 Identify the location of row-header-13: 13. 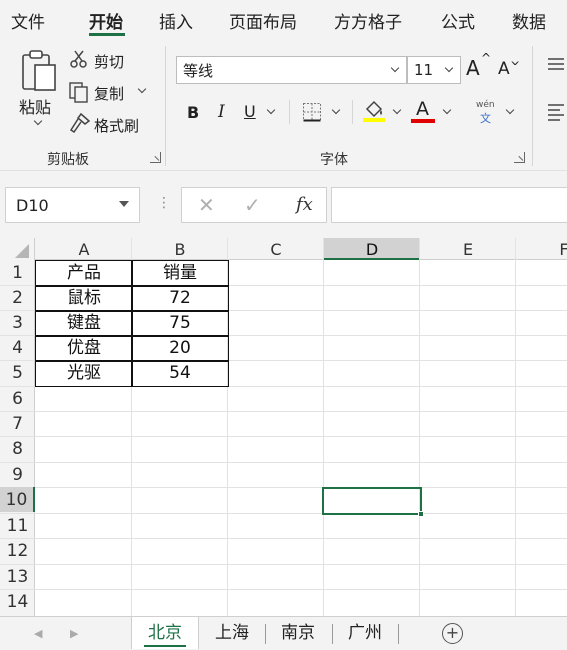
(17, 576).